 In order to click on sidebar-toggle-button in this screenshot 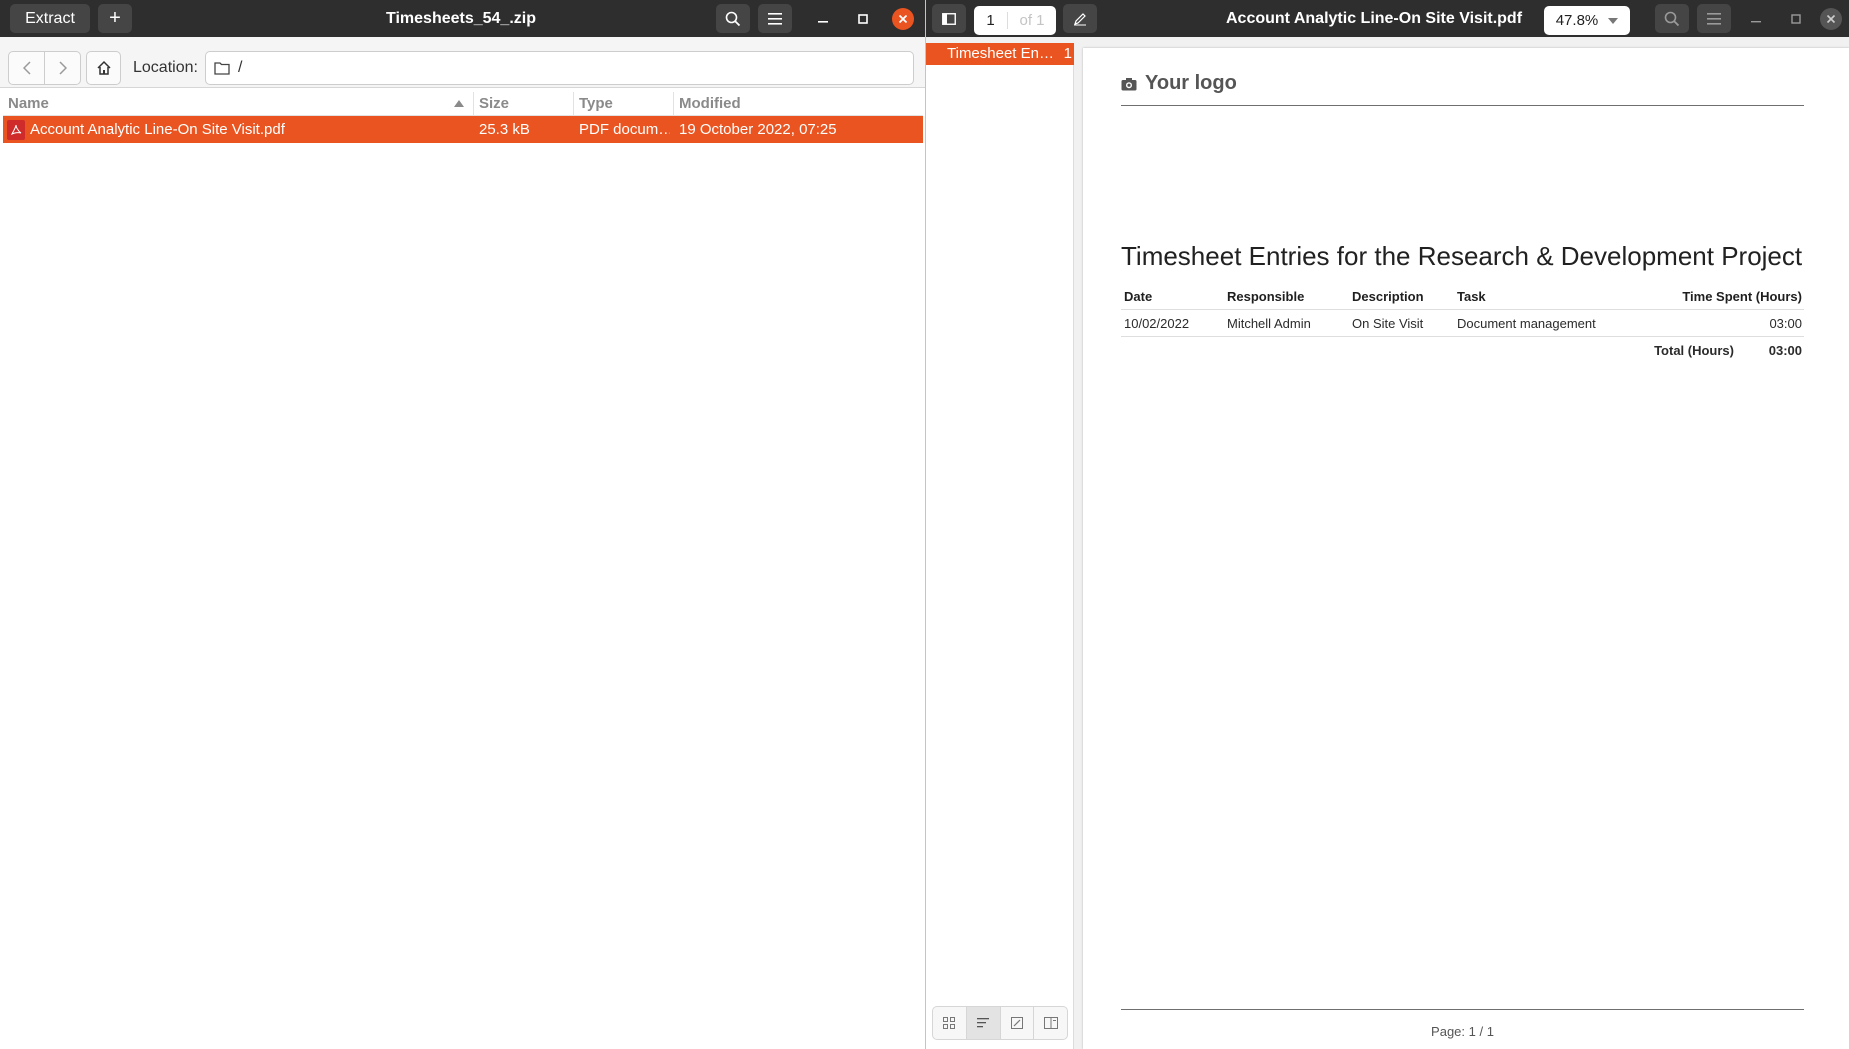, I will do `click(949, 18)`.